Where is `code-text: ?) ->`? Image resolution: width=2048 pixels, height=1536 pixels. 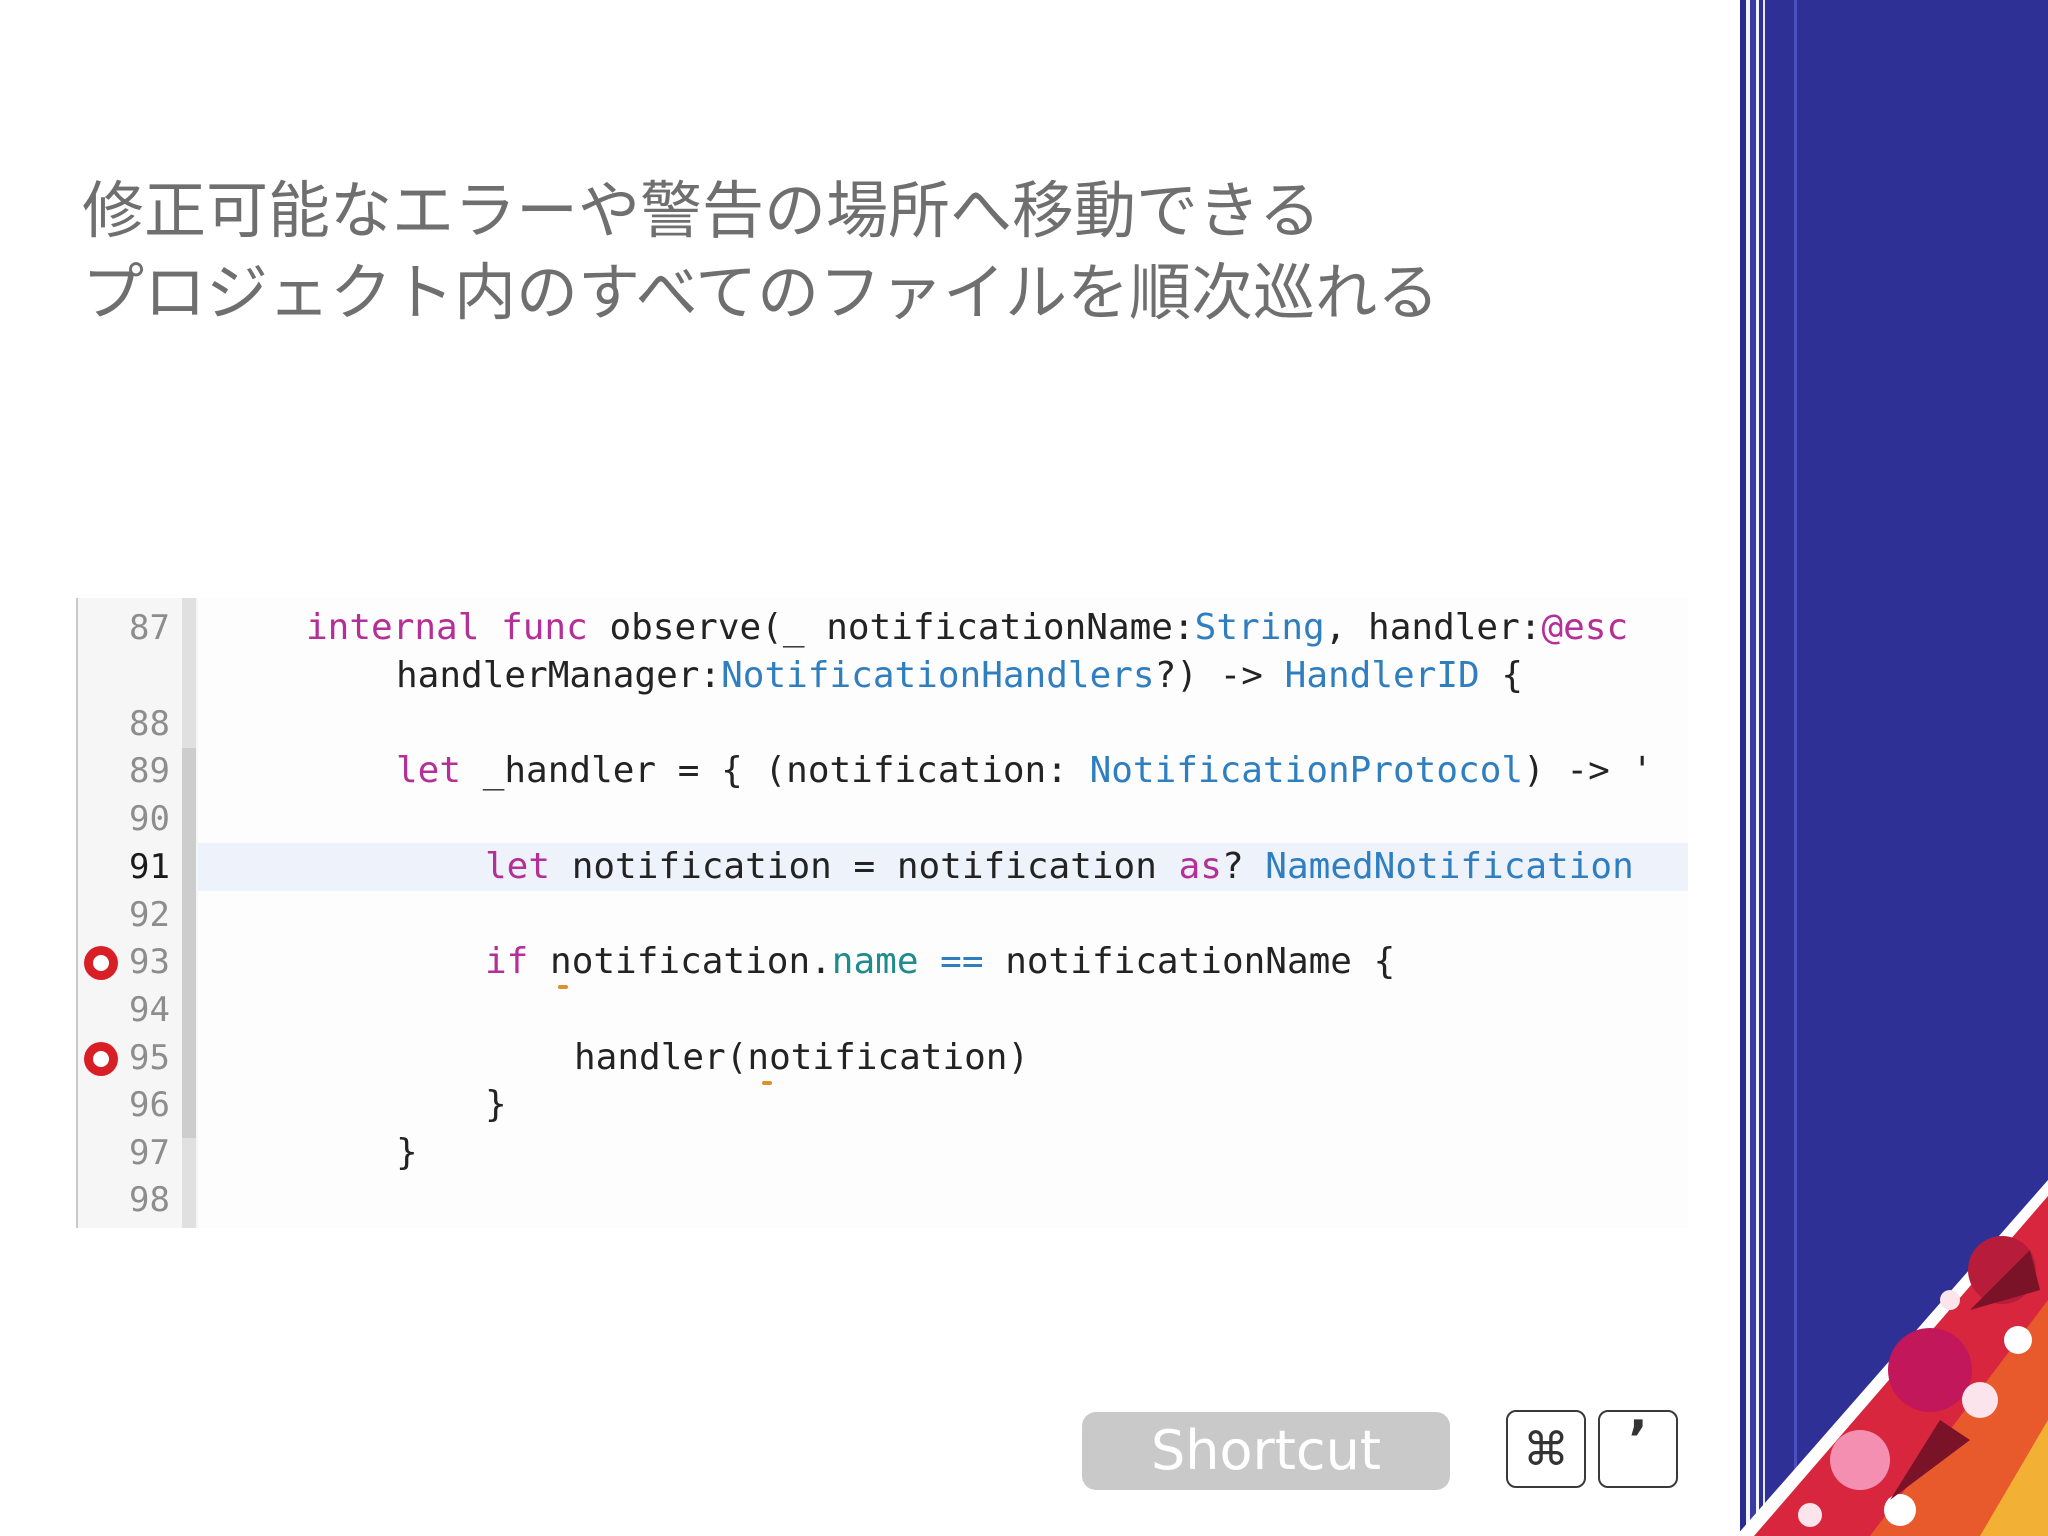 code-text: ?) -> is located at coordinates (1219, 675).